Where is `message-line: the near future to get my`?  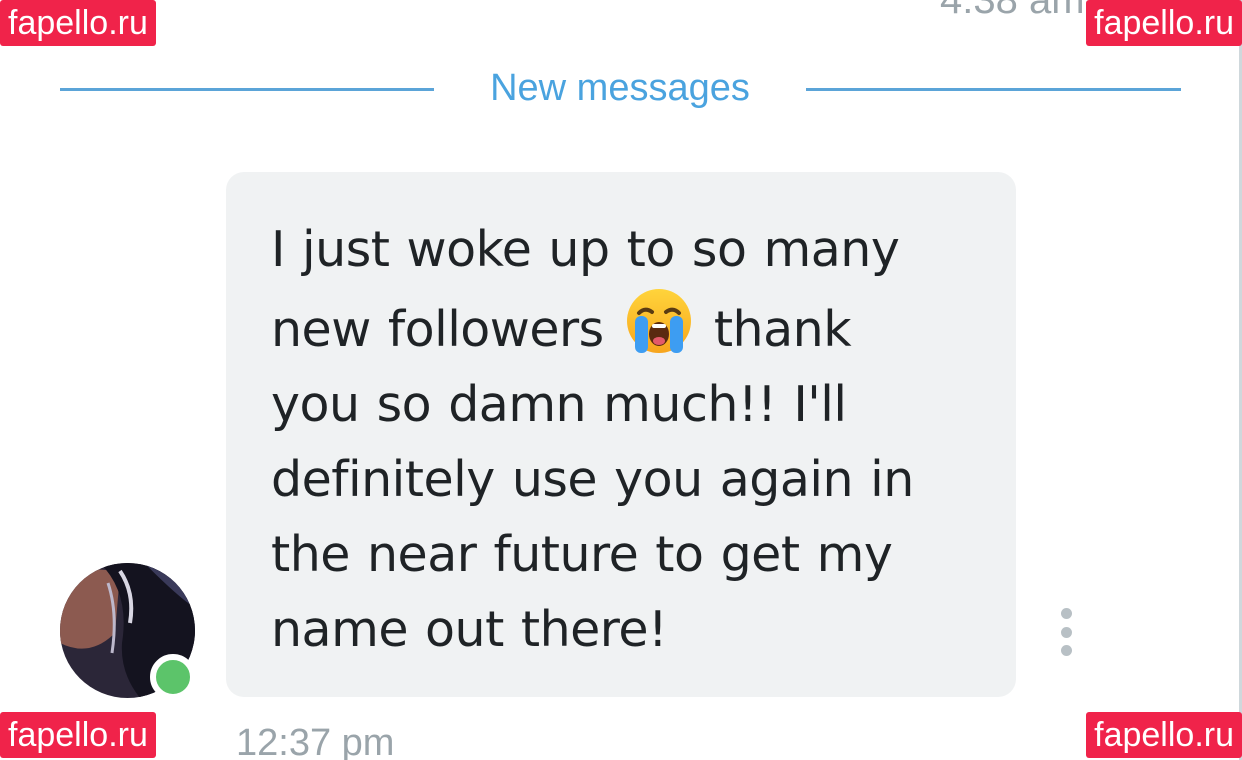 message-line: the near future to get my is located at coordinates (582, 554).